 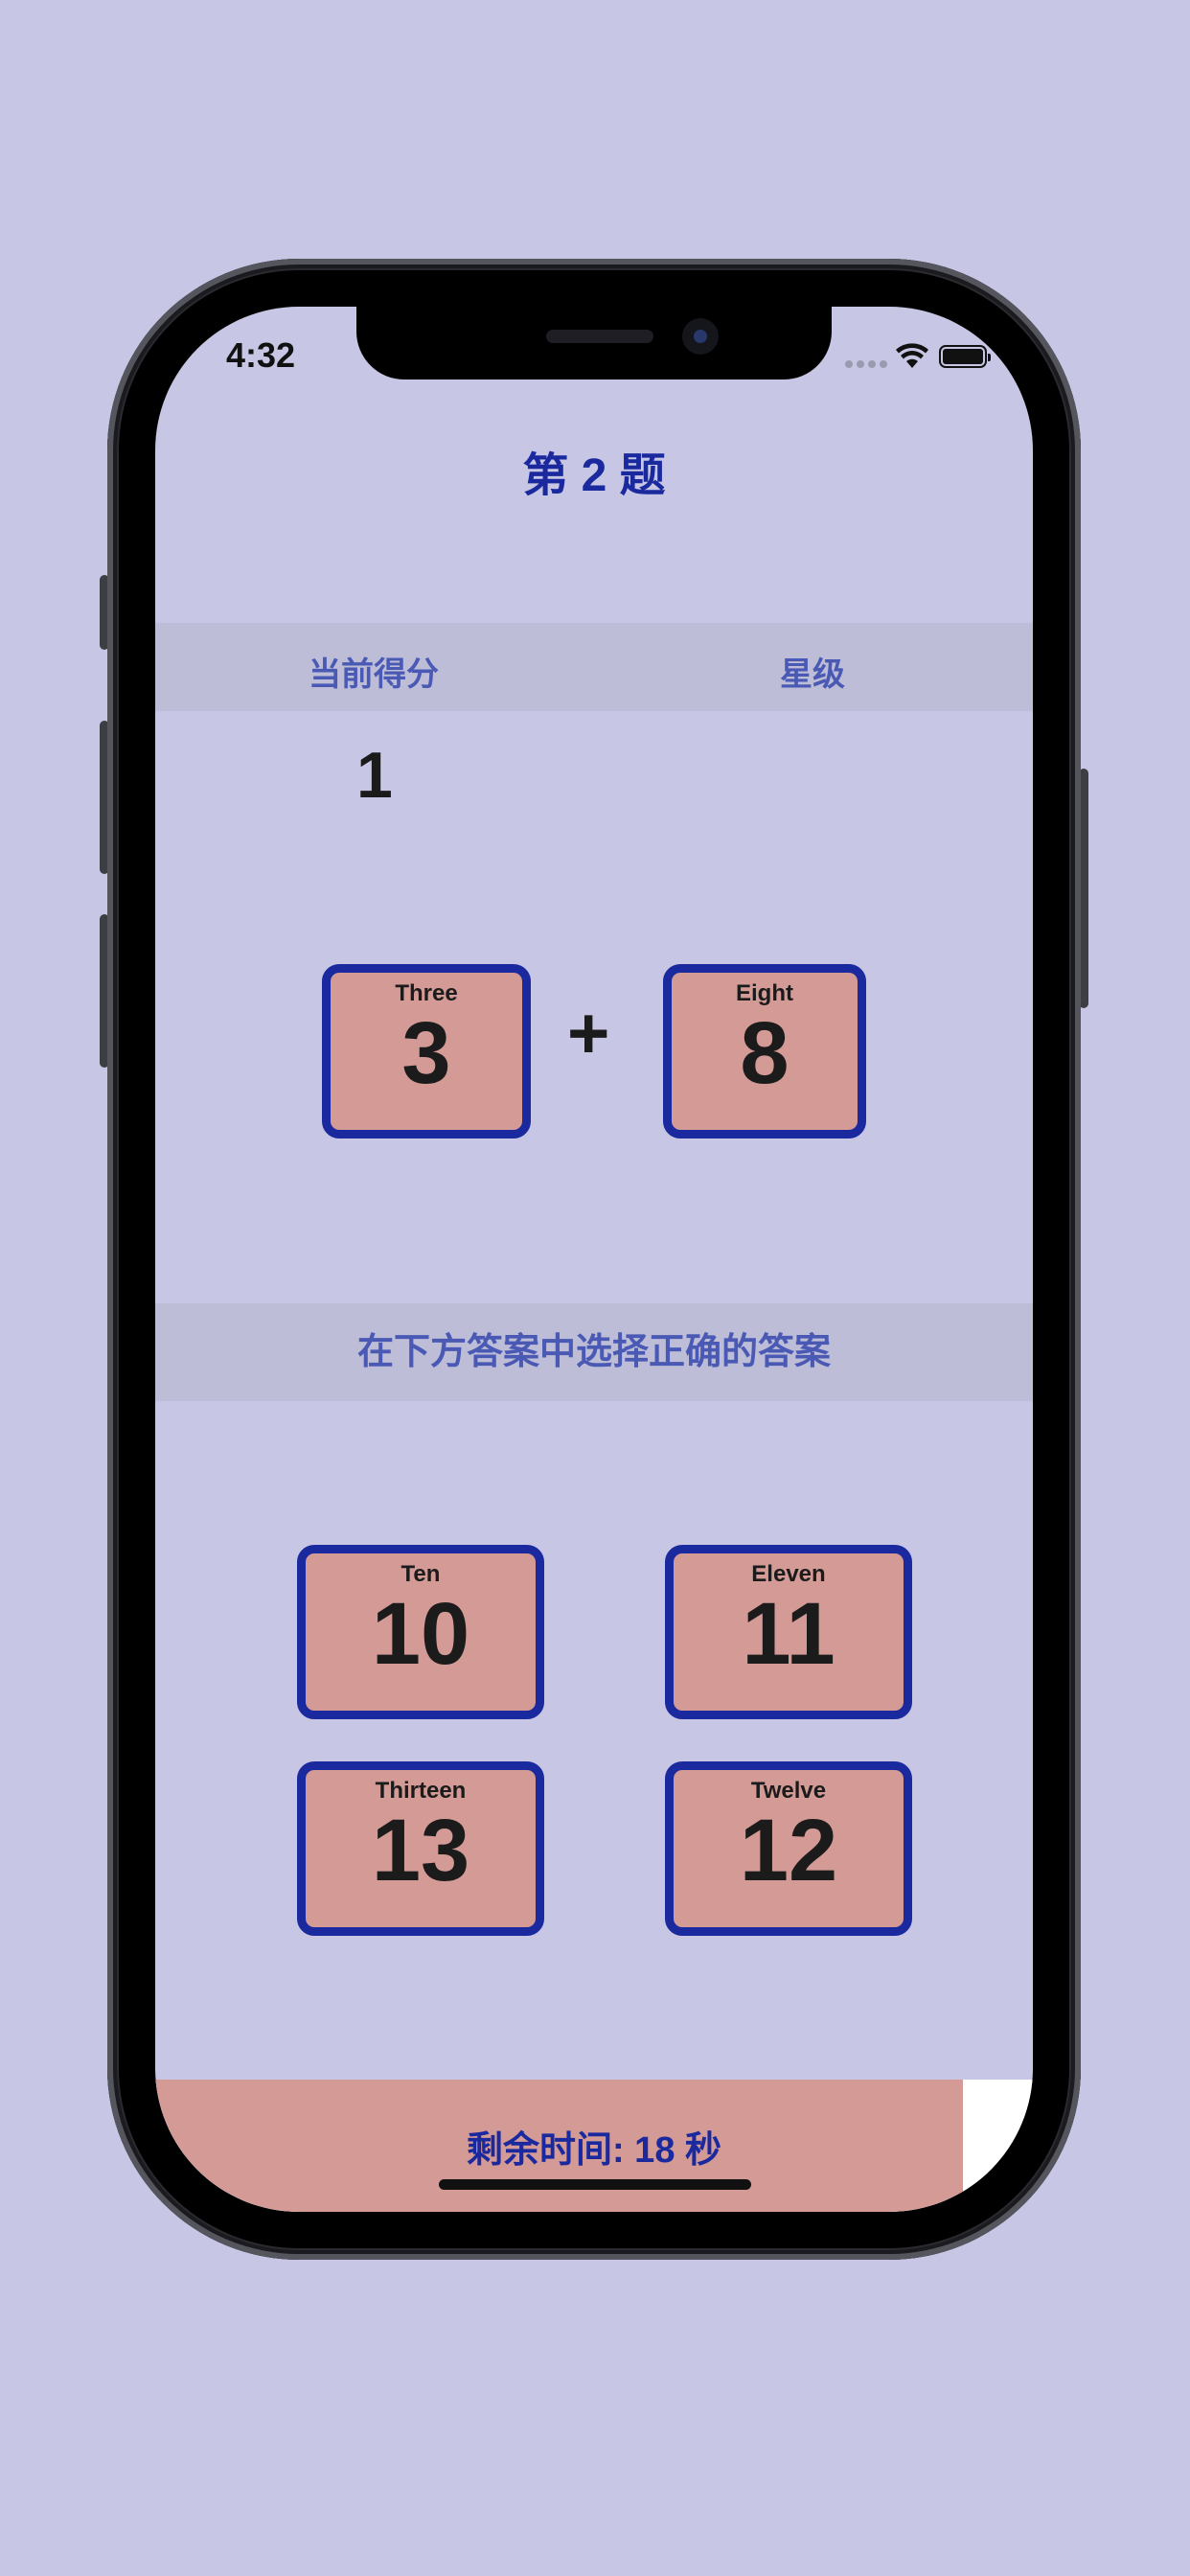 I want to click on stars-label: 星级, so click(x=812, y=674).